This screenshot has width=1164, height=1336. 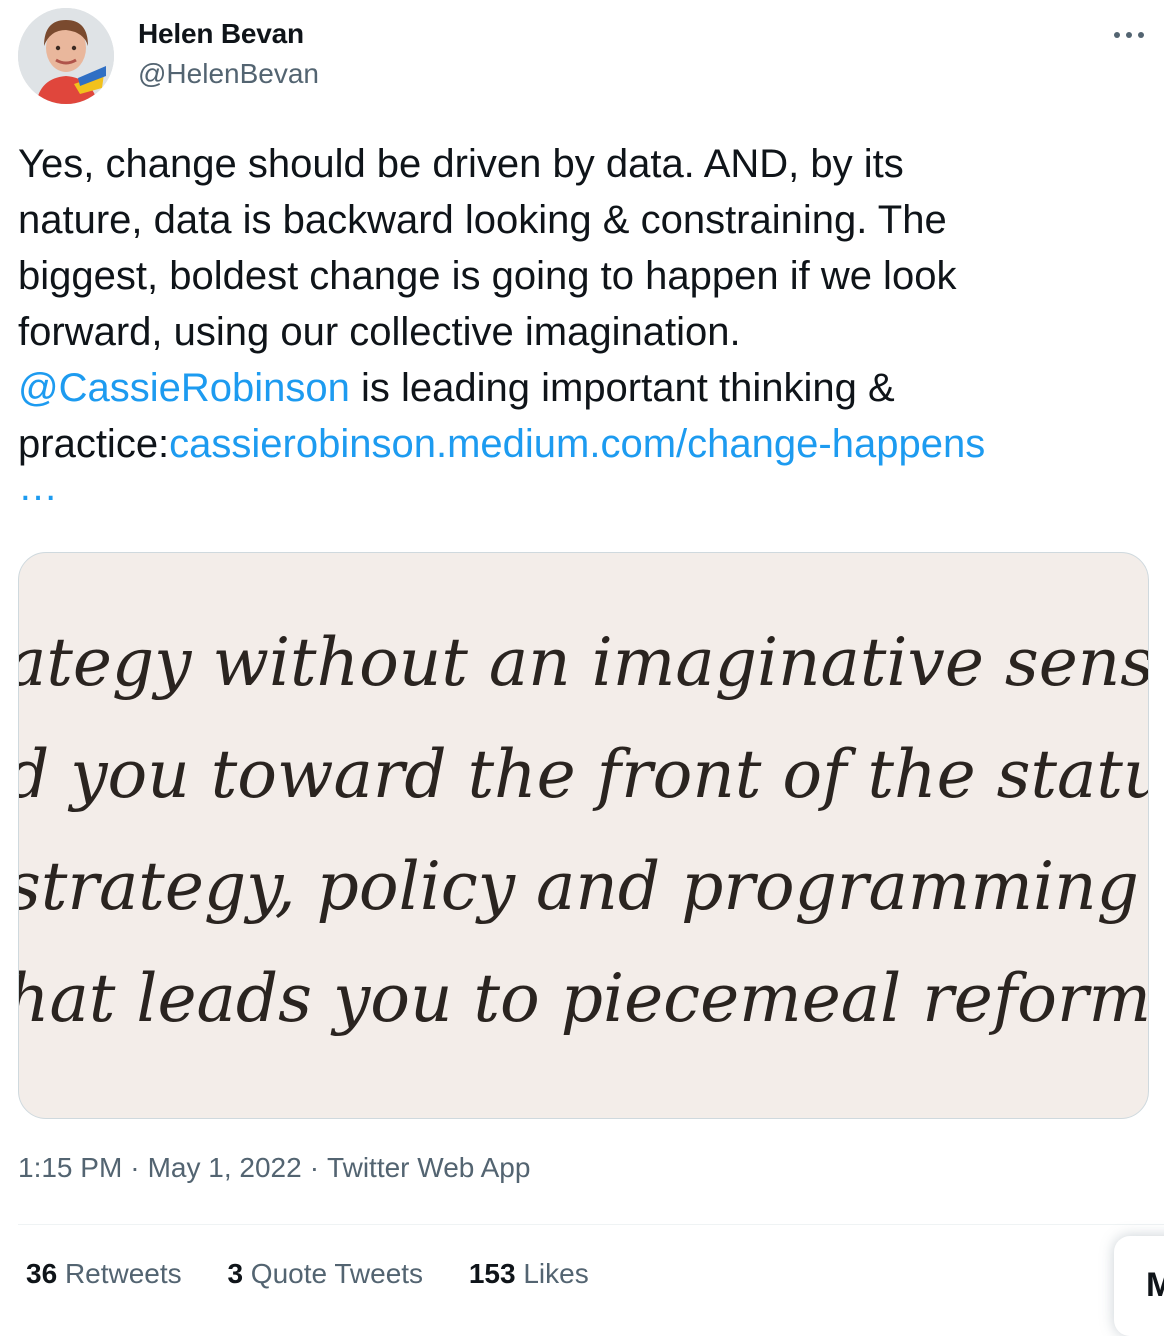 What do you see at coordinates (70, 1167) in the screenshot?
I see `tweet-time: 1:15 PM` at bounding box center [70, 1167].